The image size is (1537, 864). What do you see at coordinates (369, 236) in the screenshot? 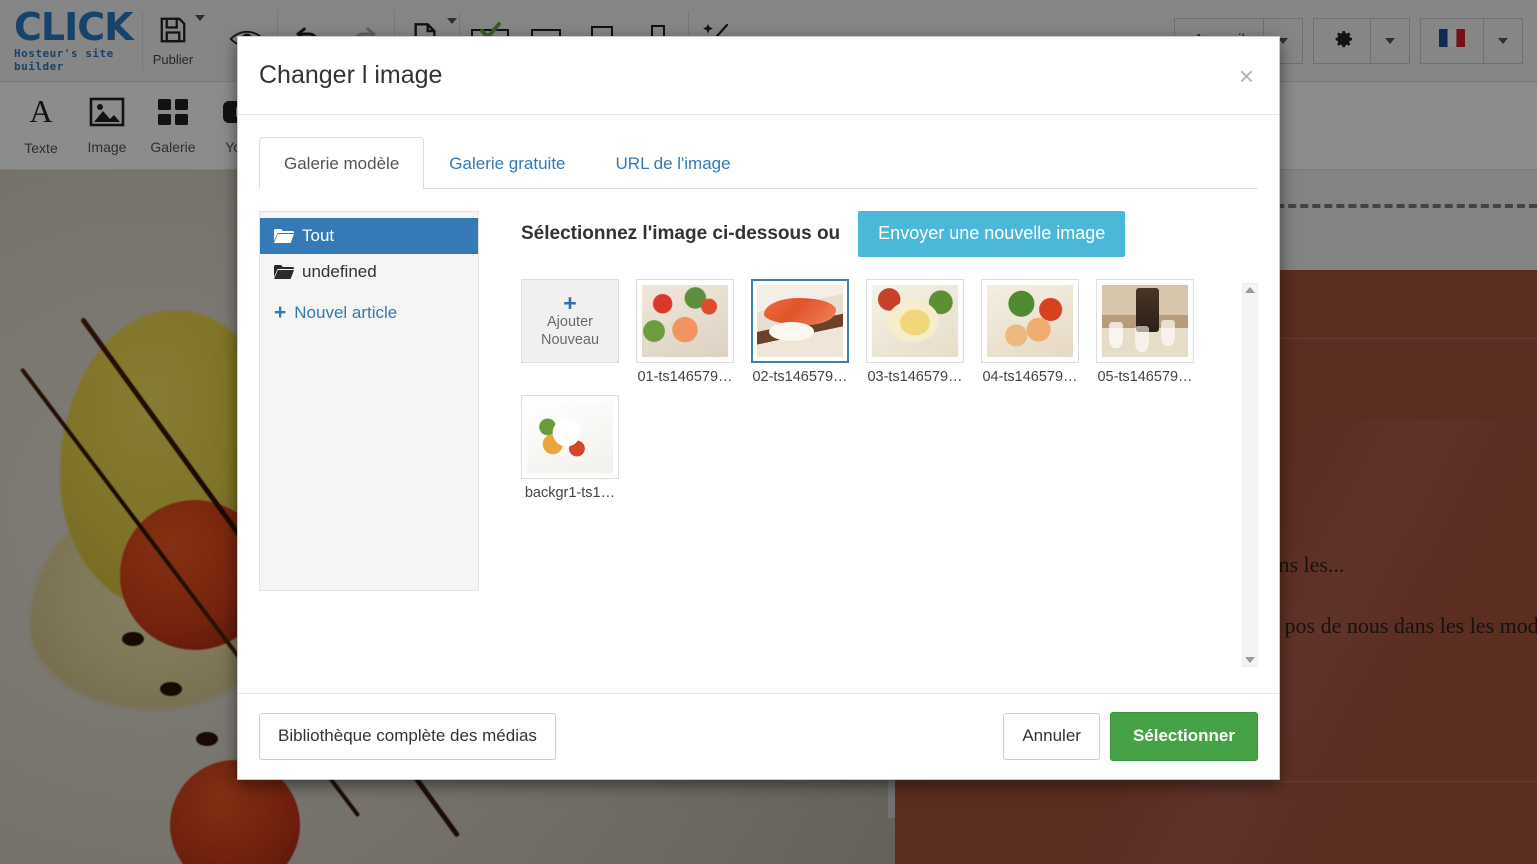
I see `folder-item-tout: Tout` at bounding box center [369, 236].